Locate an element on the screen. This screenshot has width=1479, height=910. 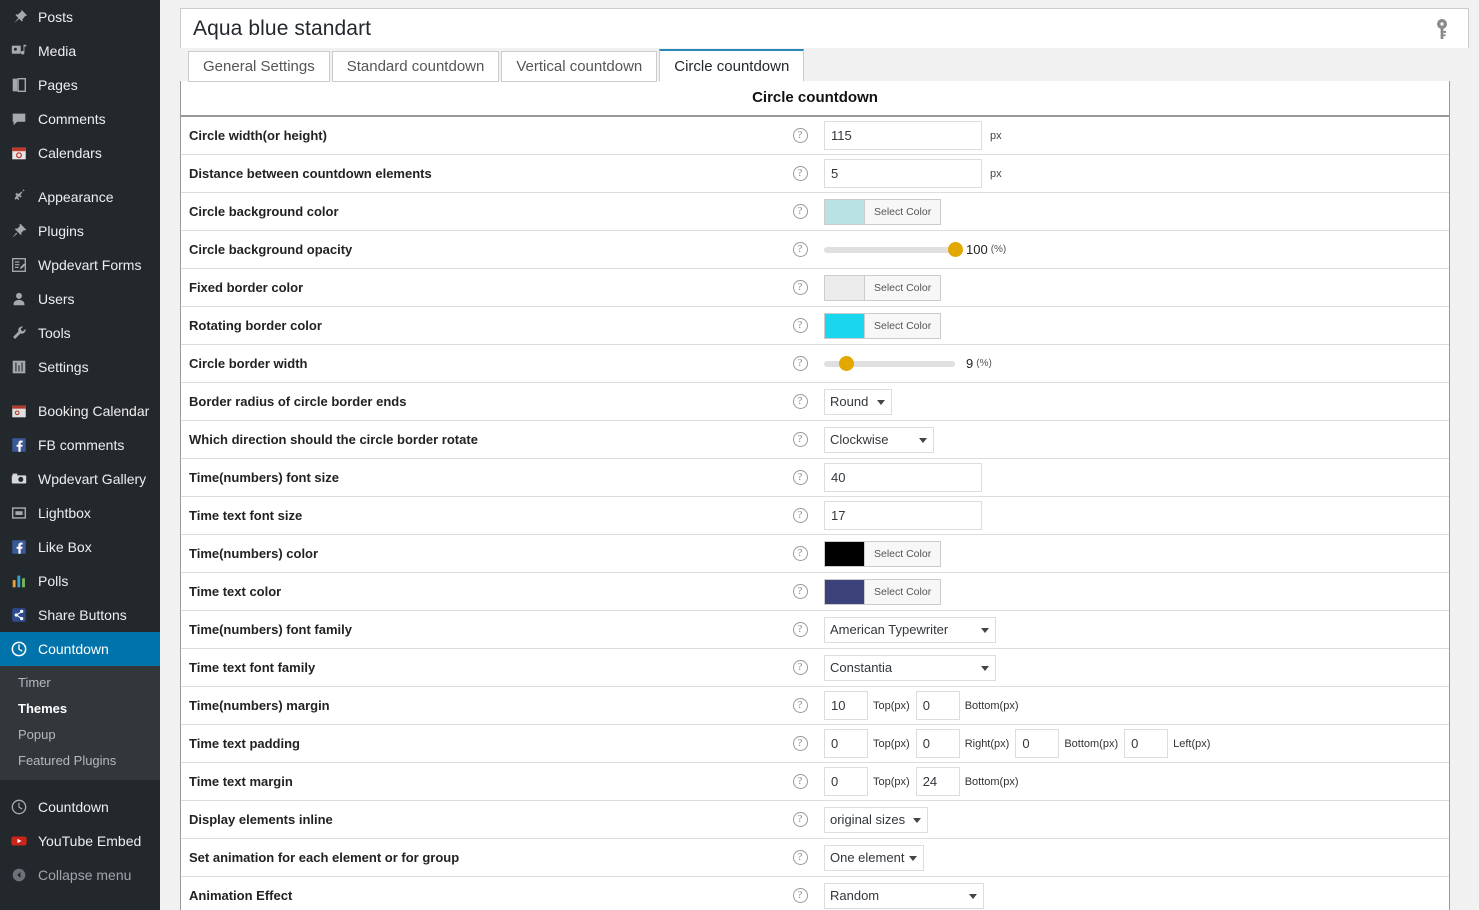
sidebar-item-polls: Polls is located at coordinates (80, 581).